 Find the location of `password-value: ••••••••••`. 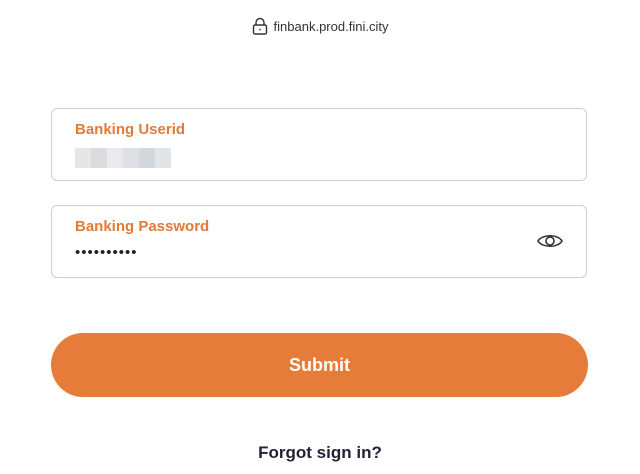

password-value: •••••••••• is located at coordinates (106, 252).